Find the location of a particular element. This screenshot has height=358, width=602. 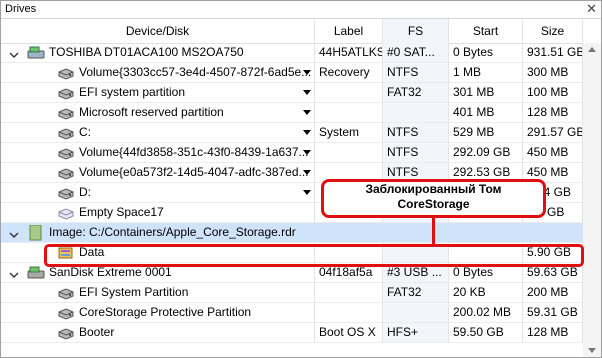

tree-row: EFI System Partition FAT32 20 KB 200 MB is located at coordinates (301, 293).